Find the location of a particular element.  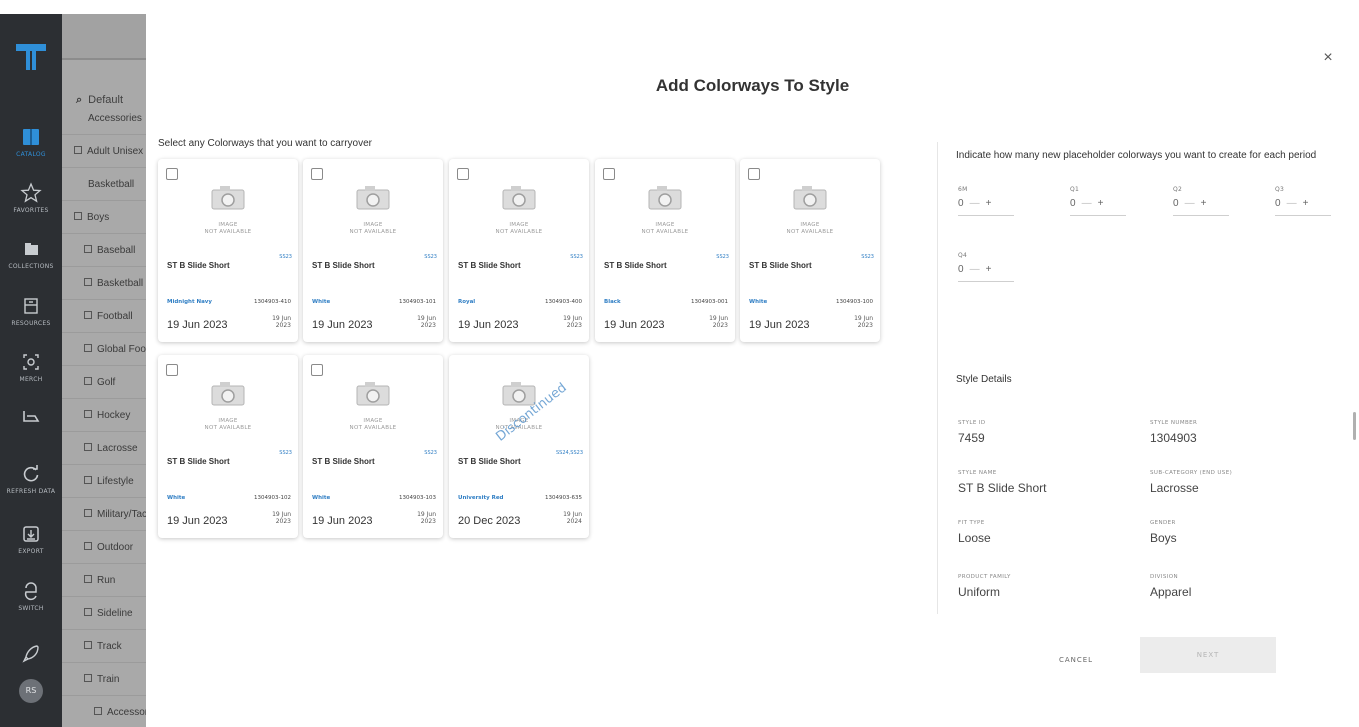

nav-favorites: FAVORITES is located at coordinates (31, 198).